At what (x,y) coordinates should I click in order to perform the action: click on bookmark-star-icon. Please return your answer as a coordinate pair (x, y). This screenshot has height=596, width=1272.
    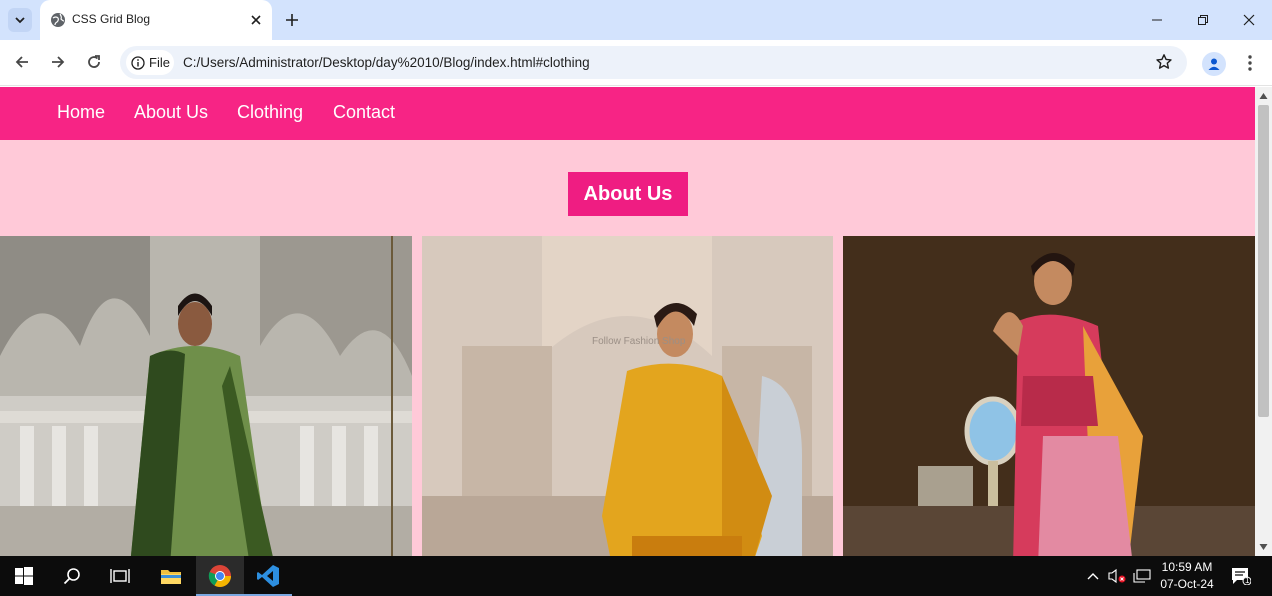
    Looking at the image, I should click on (1164, 62).